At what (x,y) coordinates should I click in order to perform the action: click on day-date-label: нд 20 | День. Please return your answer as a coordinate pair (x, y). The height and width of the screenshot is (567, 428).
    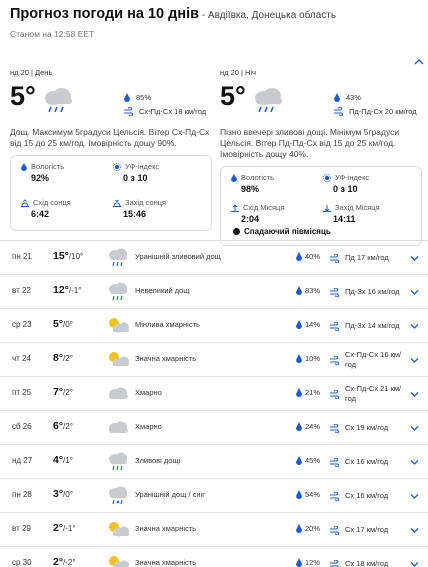
    Looking at the image, I should click on (31, 72).